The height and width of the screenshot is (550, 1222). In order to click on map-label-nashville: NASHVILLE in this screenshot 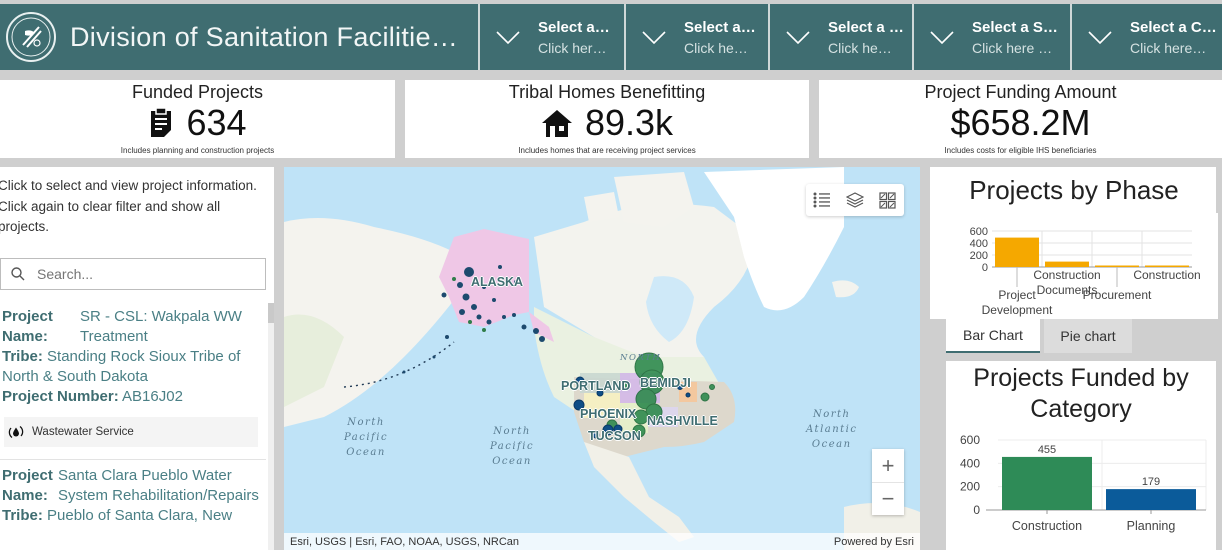, I will do `click(682, 421)`.